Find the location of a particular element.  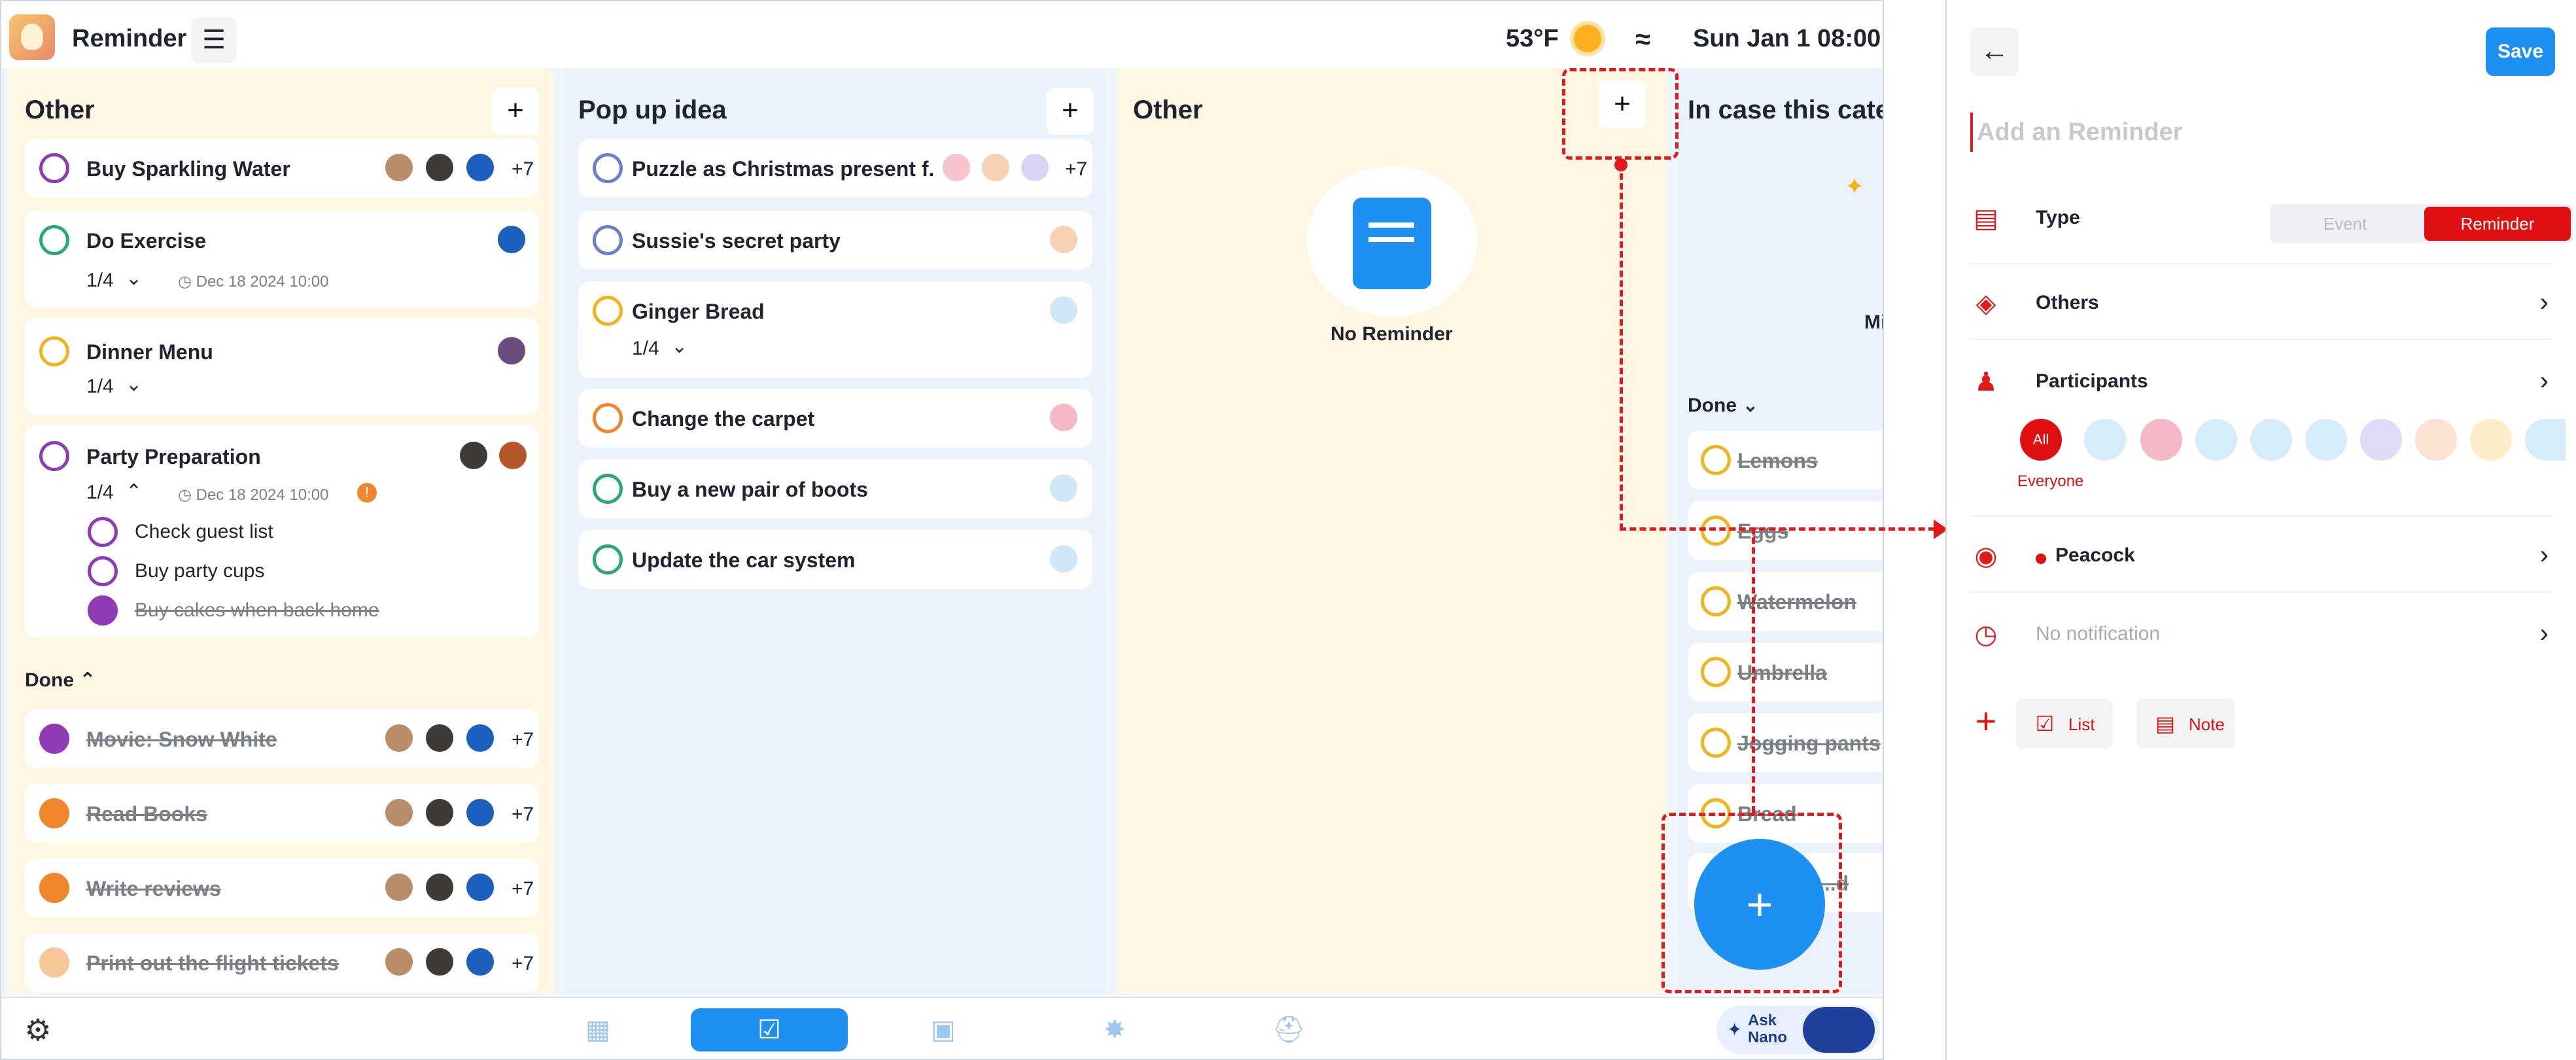

task-title: Update the car system is located at coordinates (744, 560).